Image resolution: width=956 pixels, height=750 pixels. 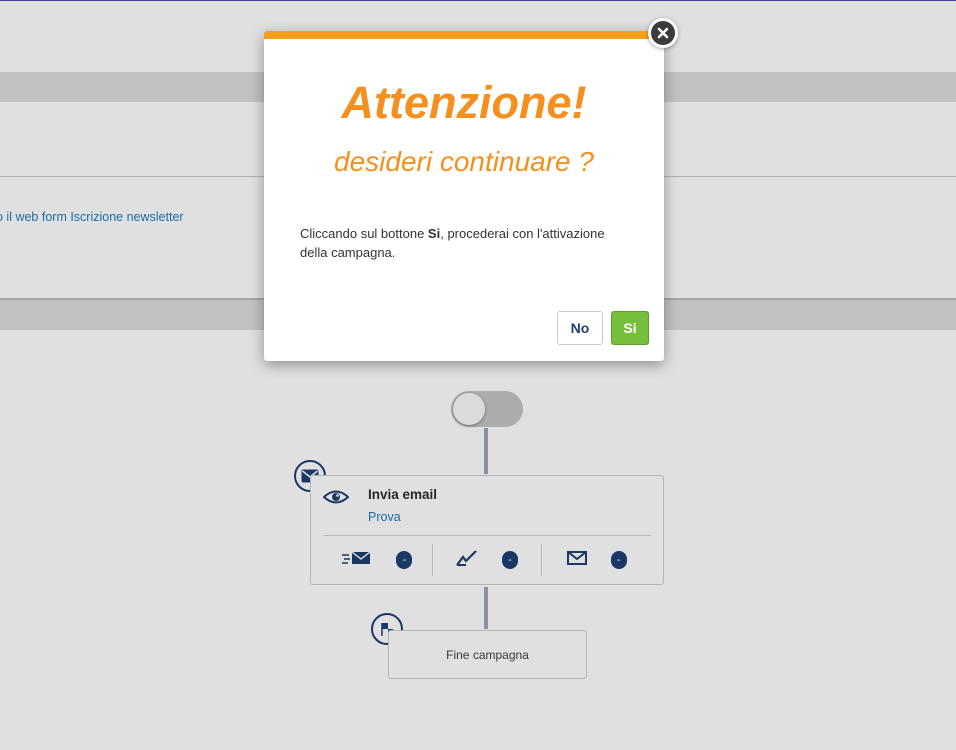 I want to click on close-dialog-button, so click(x=663, y=33).